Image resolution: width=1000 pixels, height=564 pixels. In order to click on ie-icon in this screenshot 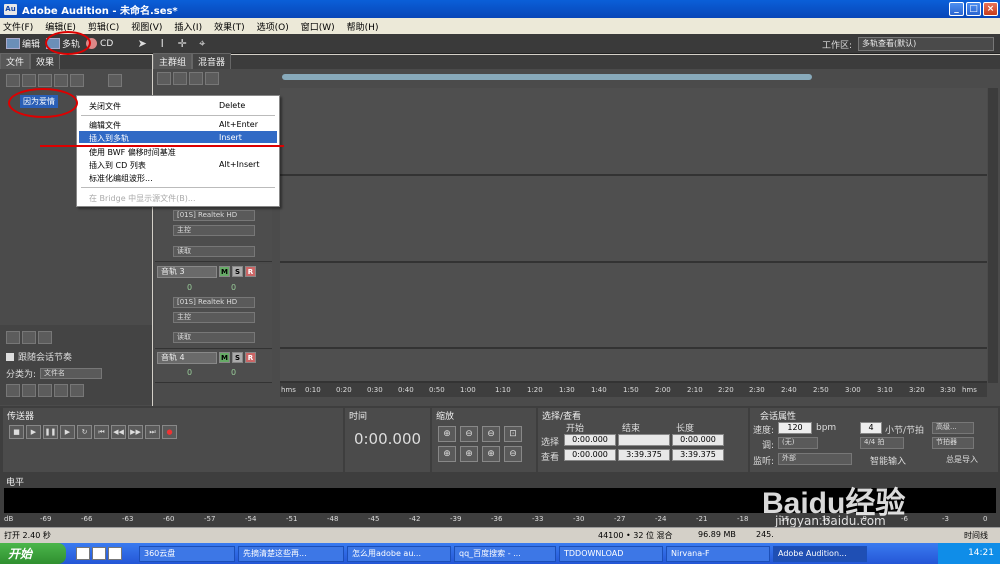, I will do `click(83, 553)`.